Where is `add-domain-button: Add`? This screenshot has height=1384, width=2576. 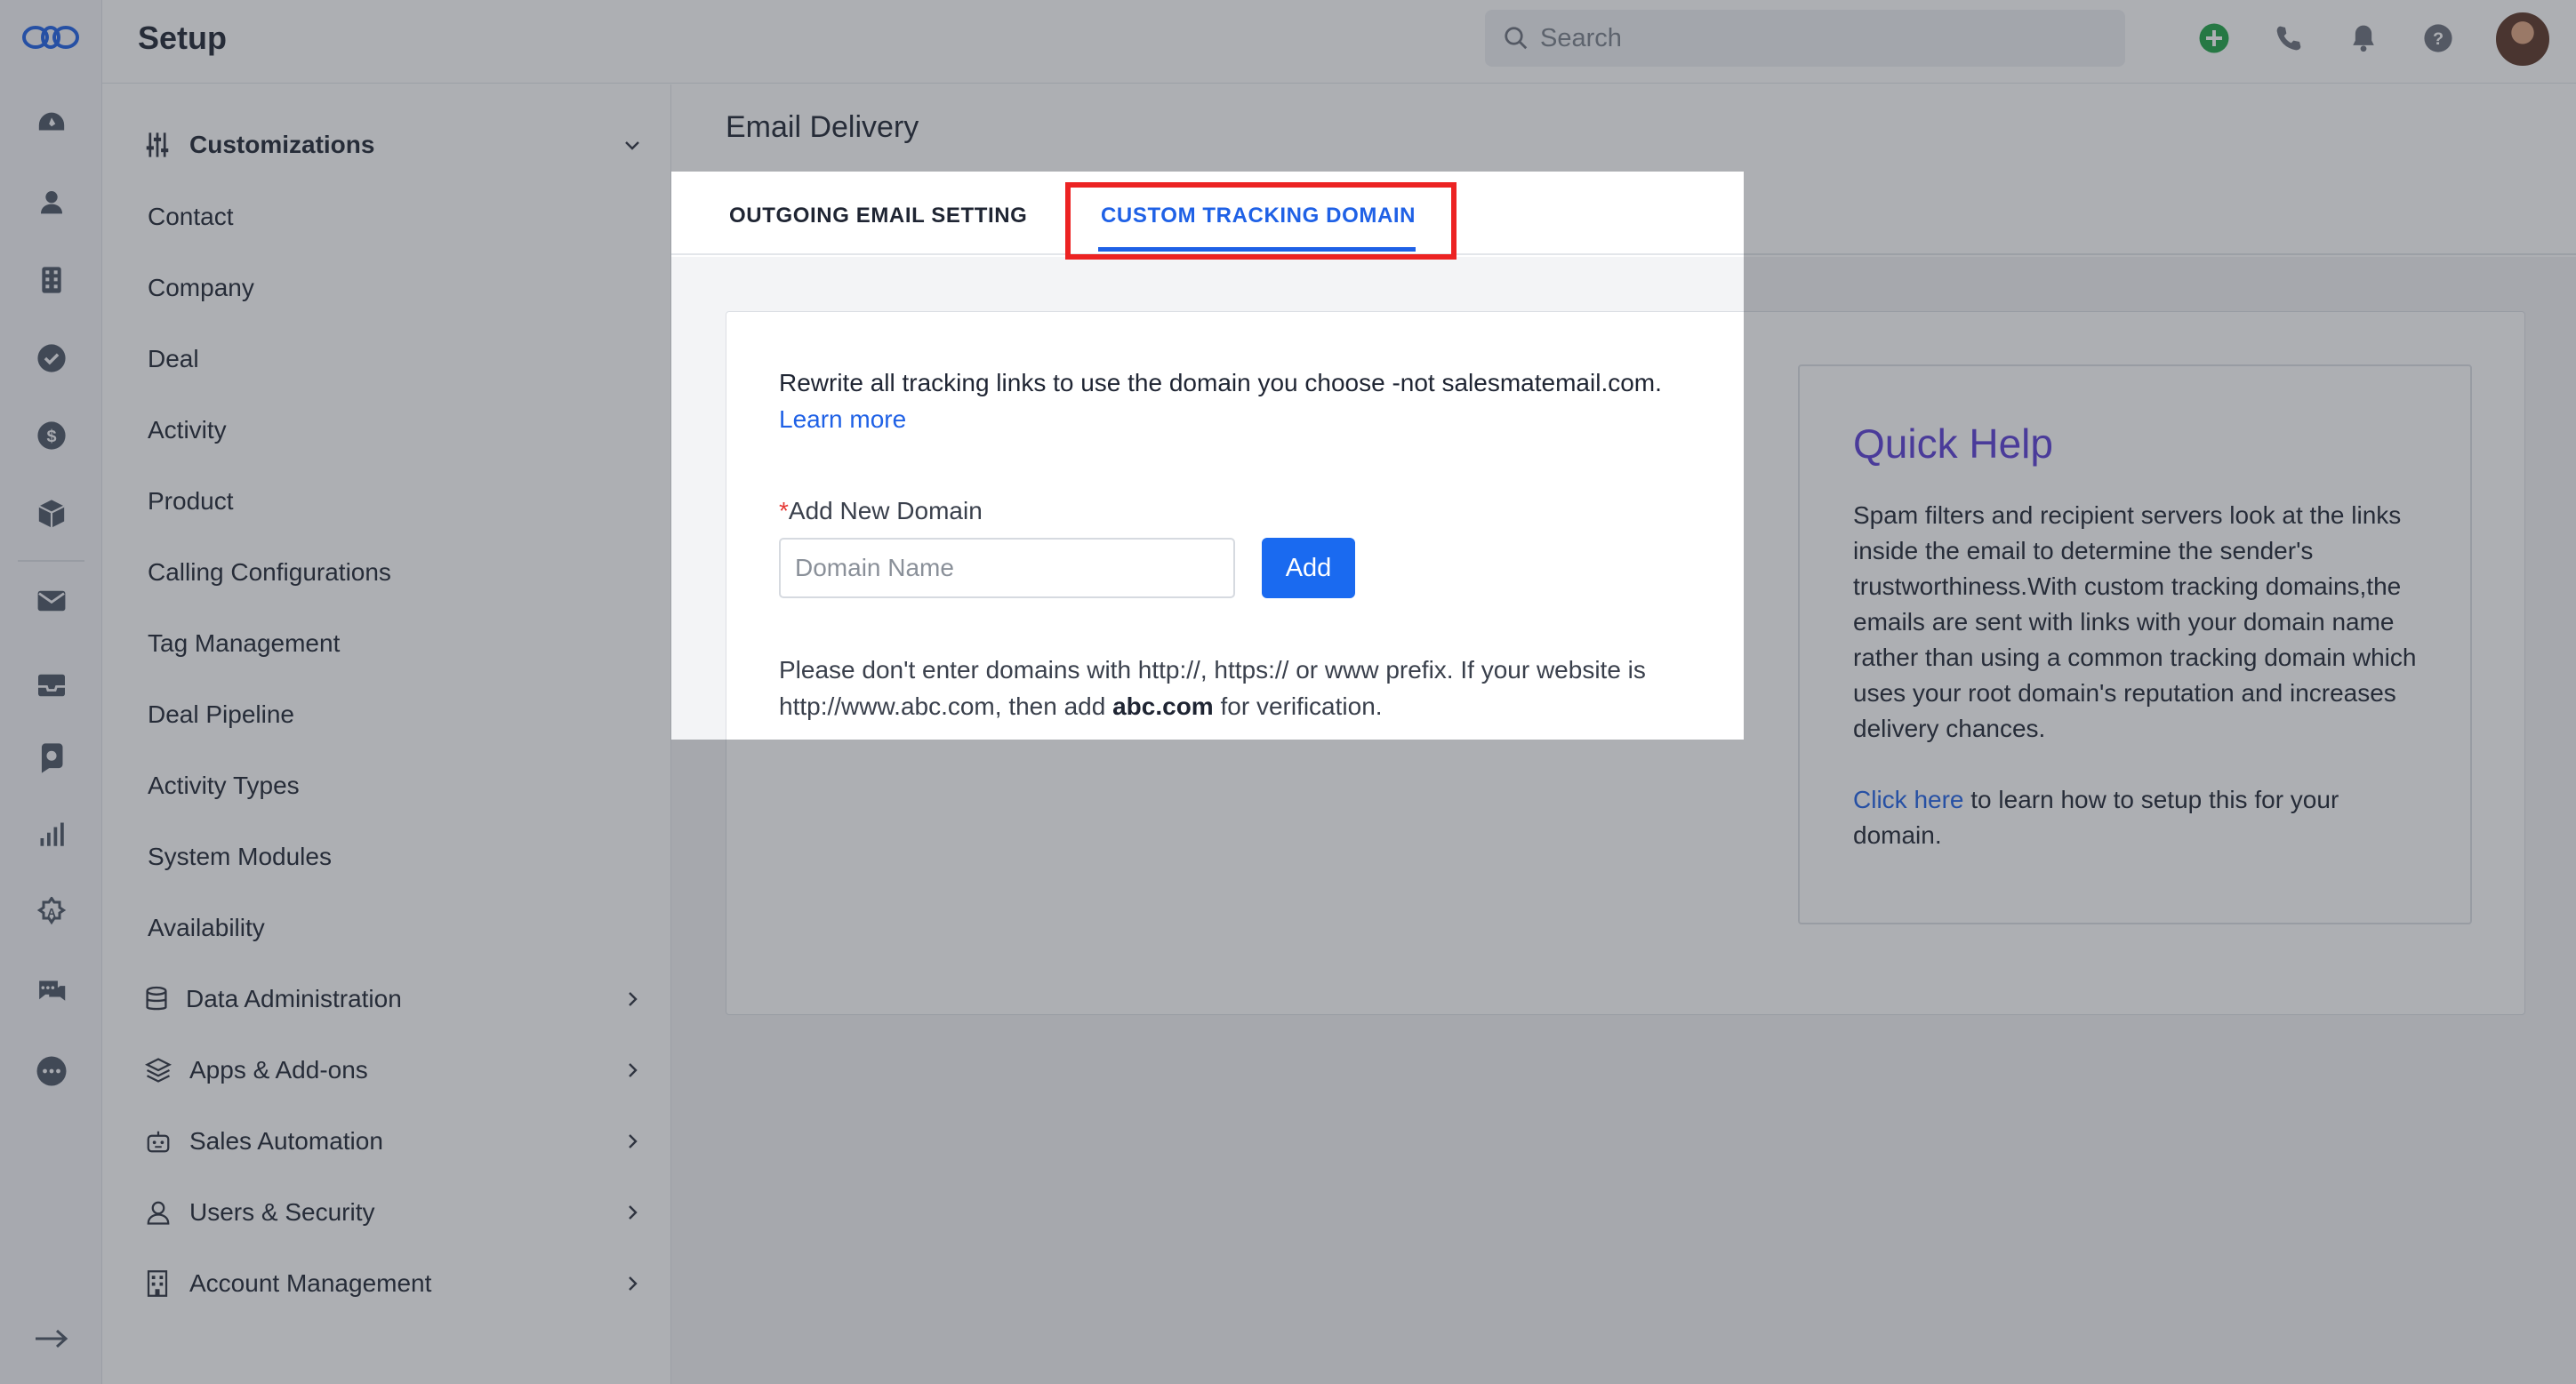 add-domain-button: Add is located at coordinates (1308, 568).